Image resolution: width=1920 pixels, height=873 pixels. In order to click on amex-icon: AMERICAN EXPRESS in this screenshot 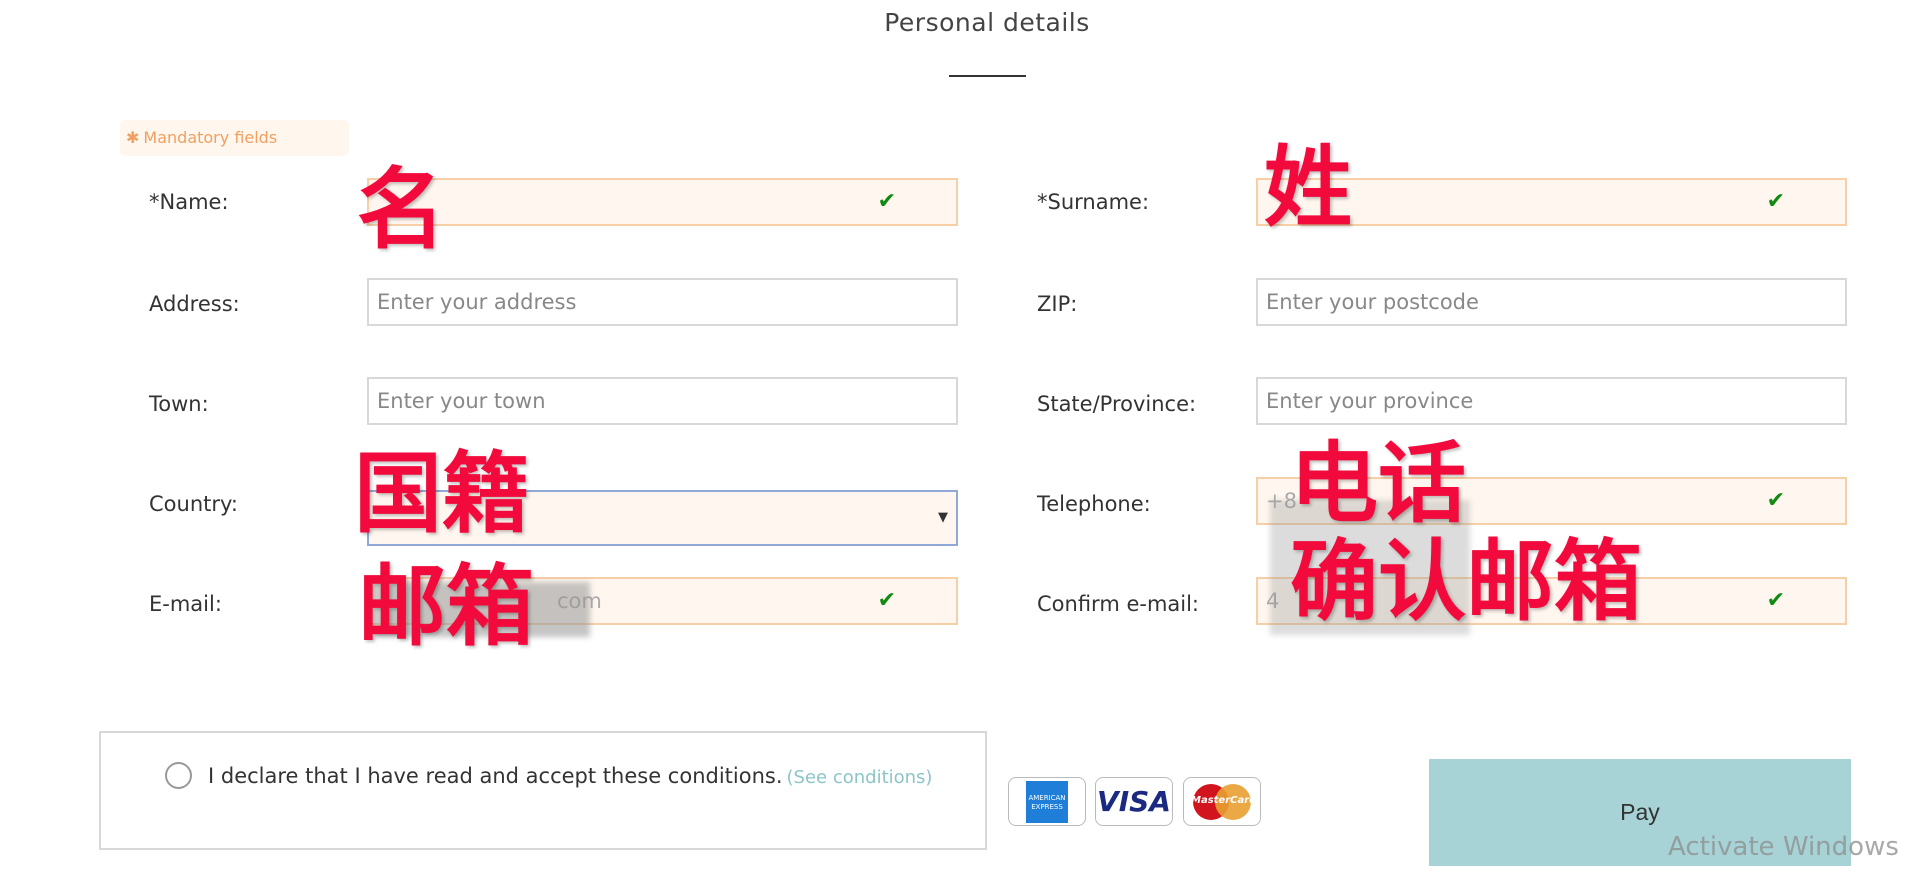, I will do `click(1047, 801)`.